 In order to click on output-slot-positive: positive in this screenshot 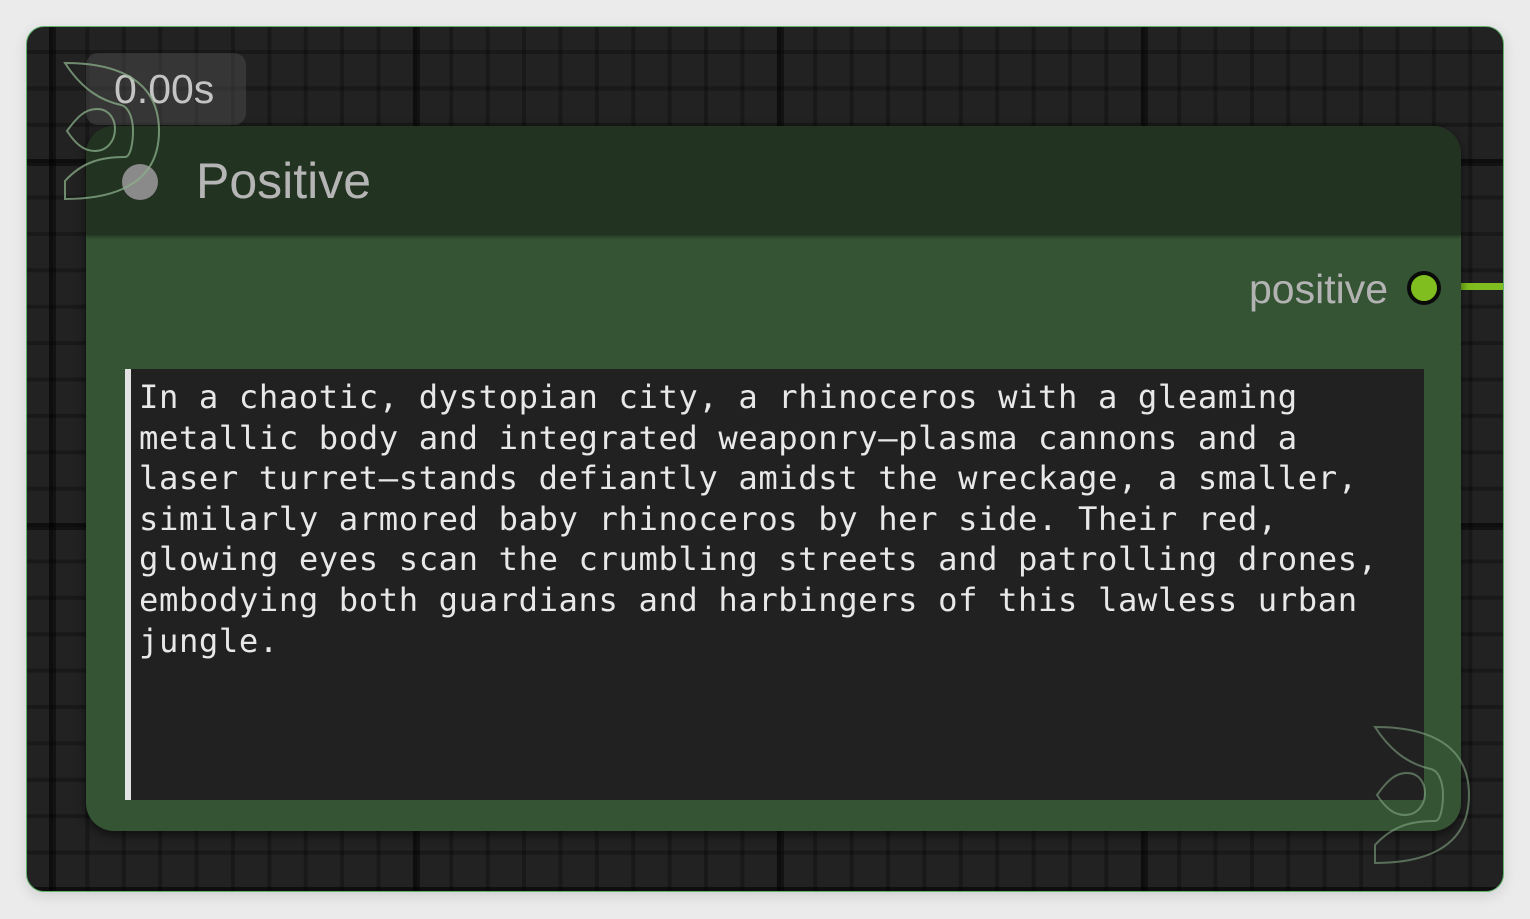, I will do `click(1261, 289)`.